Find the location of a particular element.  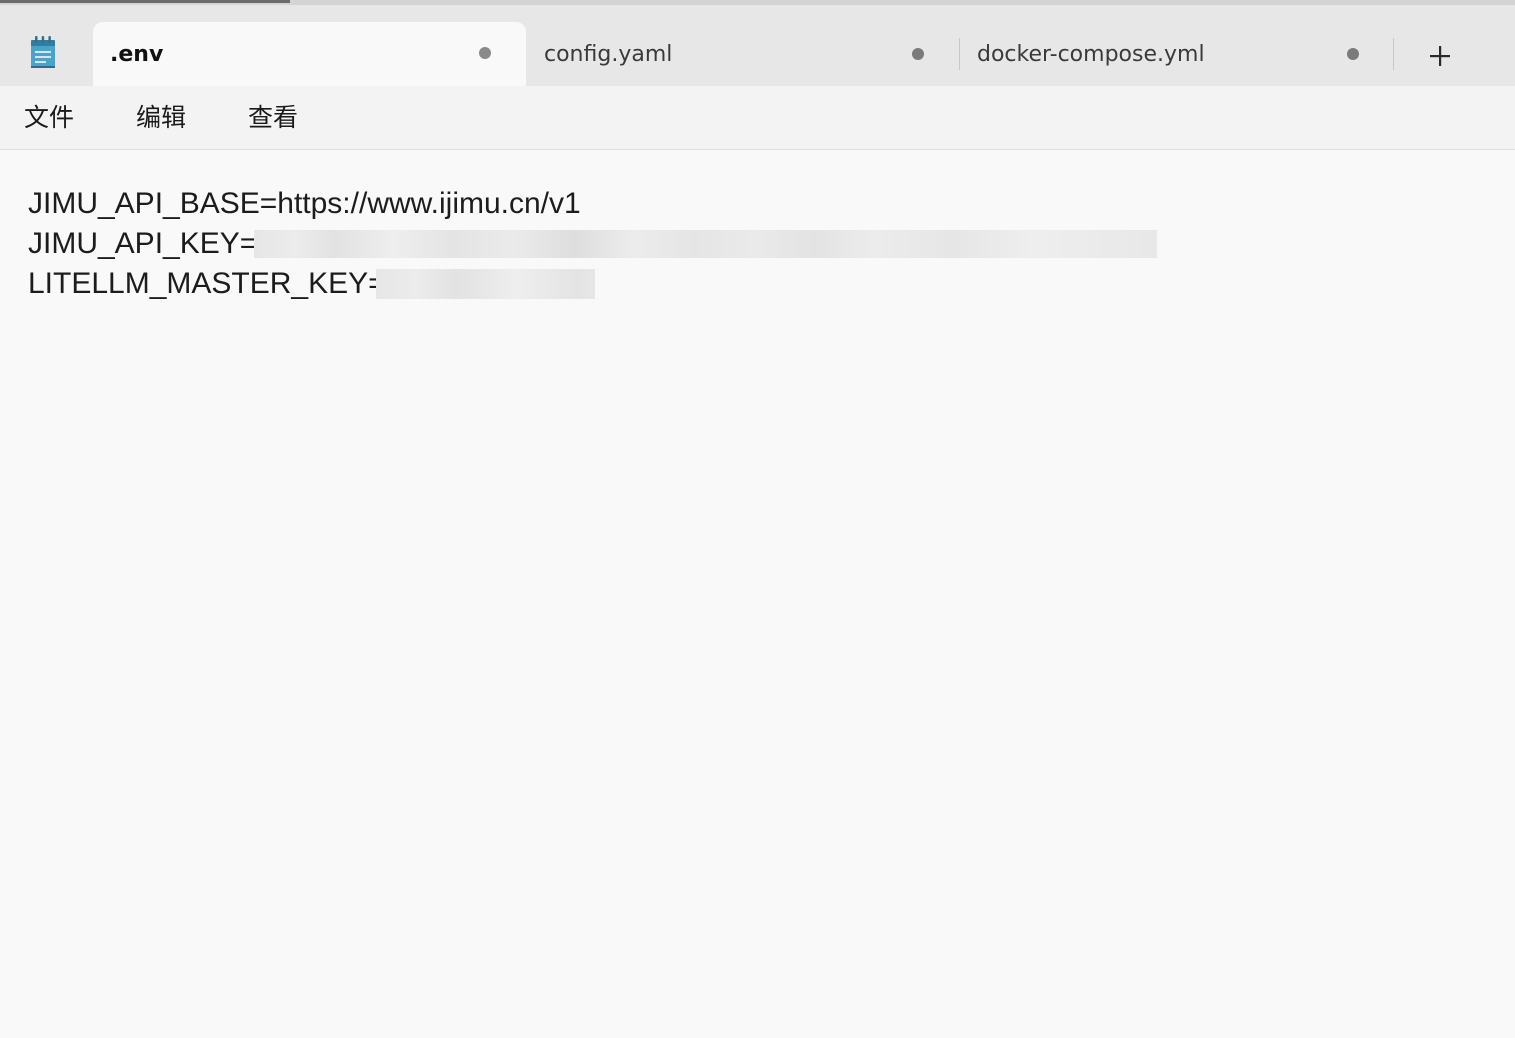

tab-label: config.yaml is located at coordinates (608, 54).